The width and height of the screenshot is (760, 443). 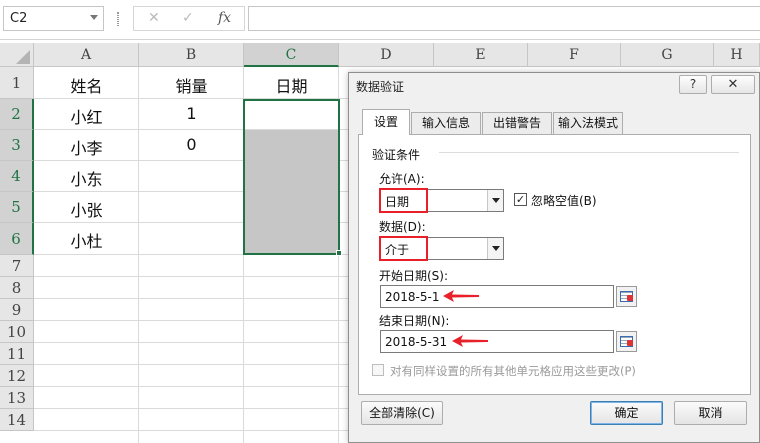 I want to click on column-header-f: F, so click(x=574, y=55).